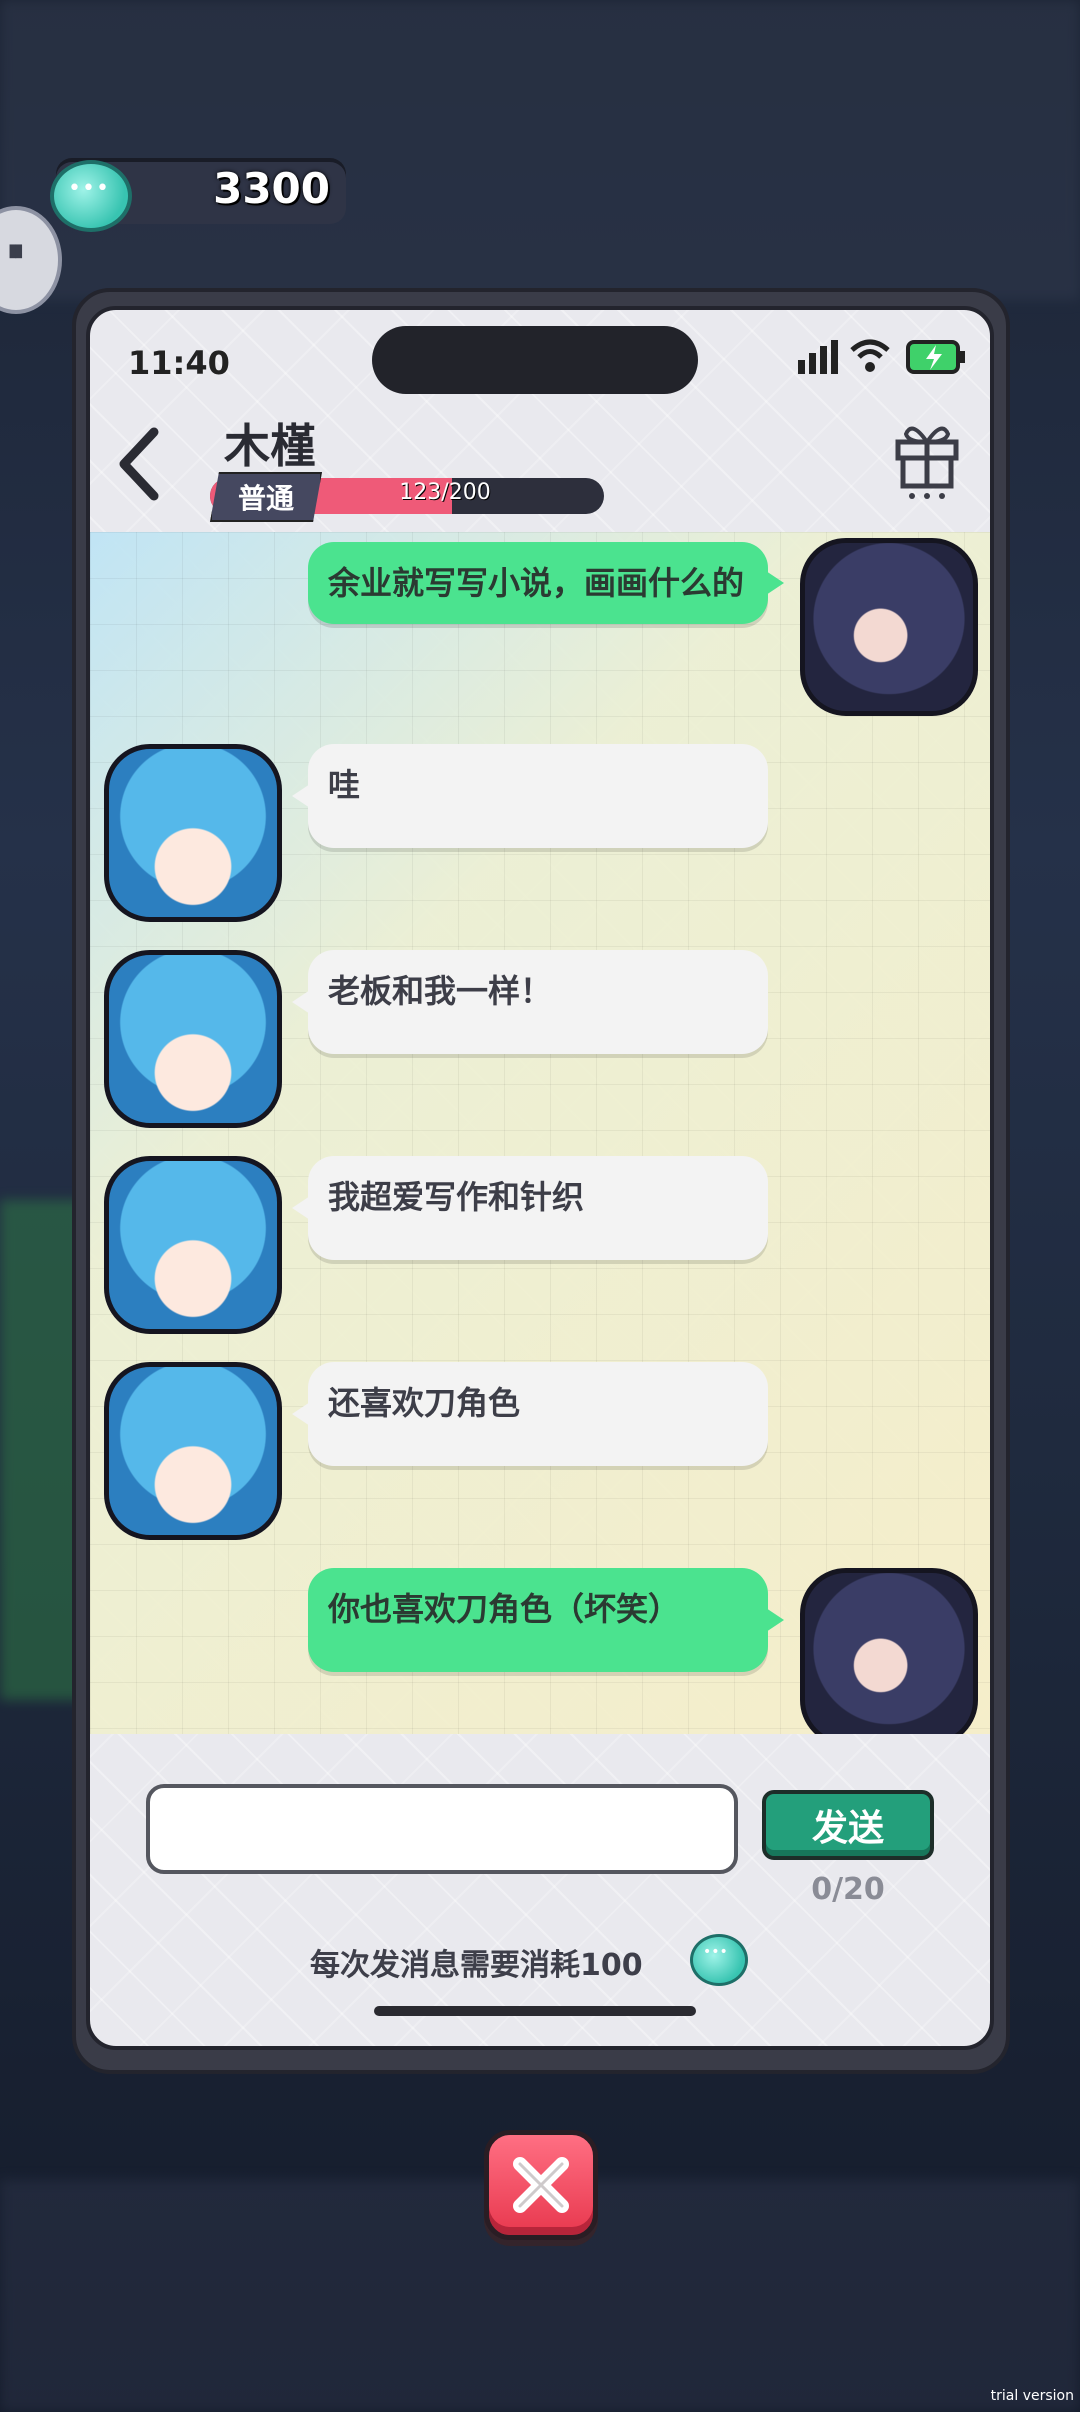 The height and width of the screenshot is (2412, 1080). Describe the element at coordinates (1032, 2396) in the screenshot. I see `trial-watermark: trial version` at that location.